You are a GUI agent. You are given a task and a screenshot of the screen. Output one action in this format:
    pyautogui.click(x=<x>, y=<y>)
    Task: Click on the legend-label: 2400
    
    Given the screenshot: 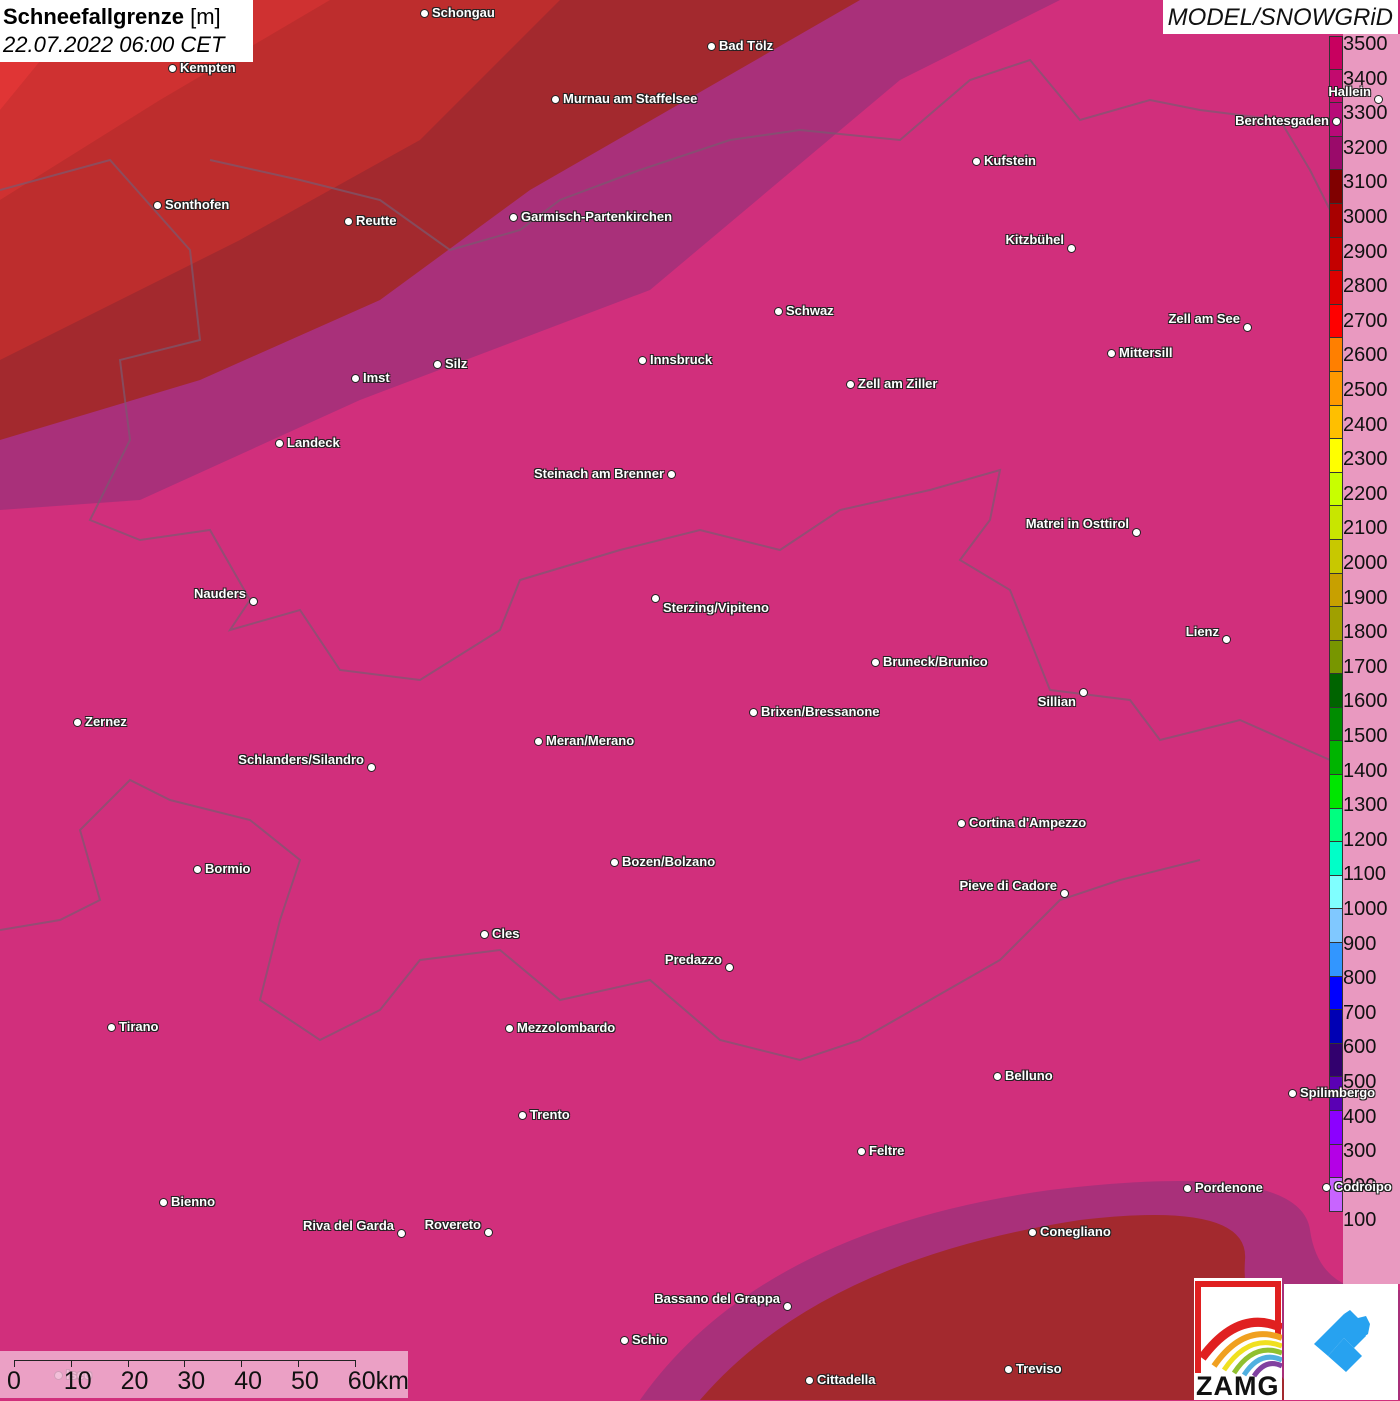 What is the action you would take?
    pyautogui.click(x=1365, y=424)
    